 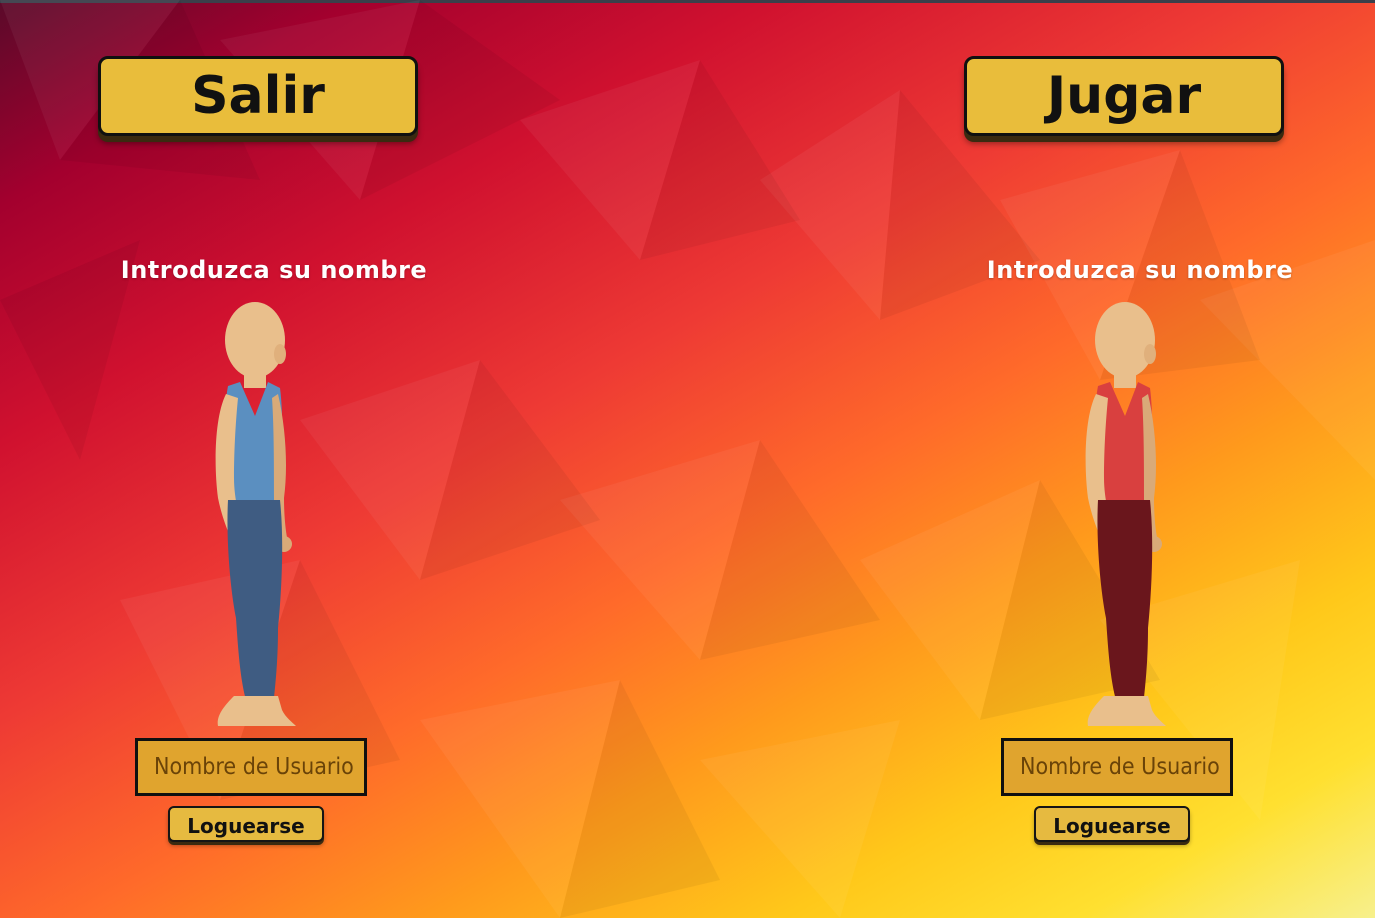 I want to click on play-button: Jugar, so click(x=1124, y=96).